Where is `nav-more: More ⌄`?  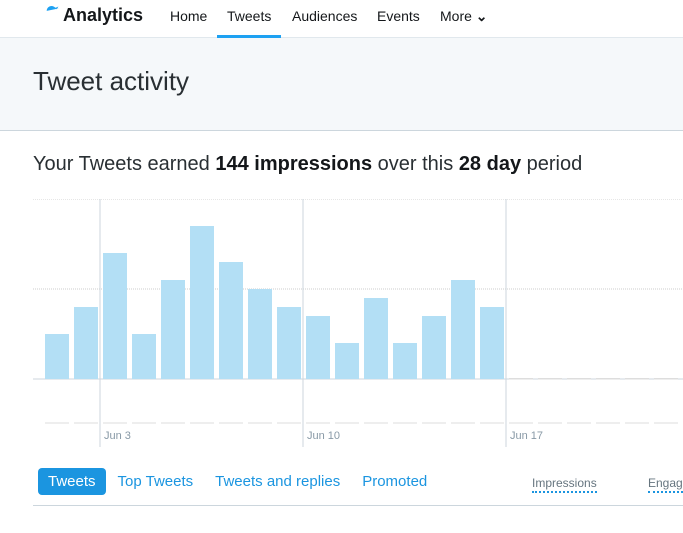
nav-more: More ⌄ is located at coordinates (464, 23).